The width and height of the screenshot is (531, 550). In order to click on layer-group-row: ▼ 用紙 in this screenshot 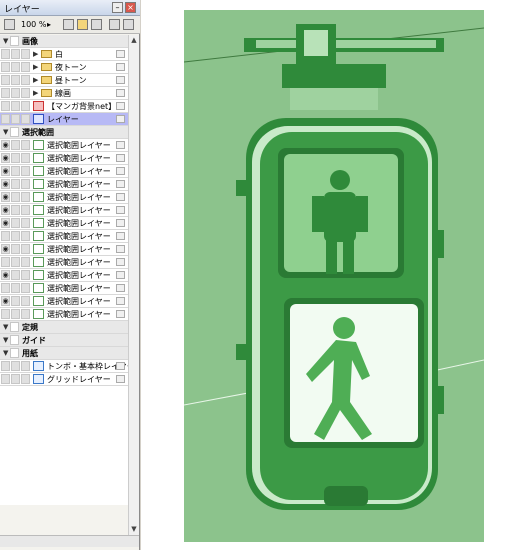, I will do `click(64, 353)`.